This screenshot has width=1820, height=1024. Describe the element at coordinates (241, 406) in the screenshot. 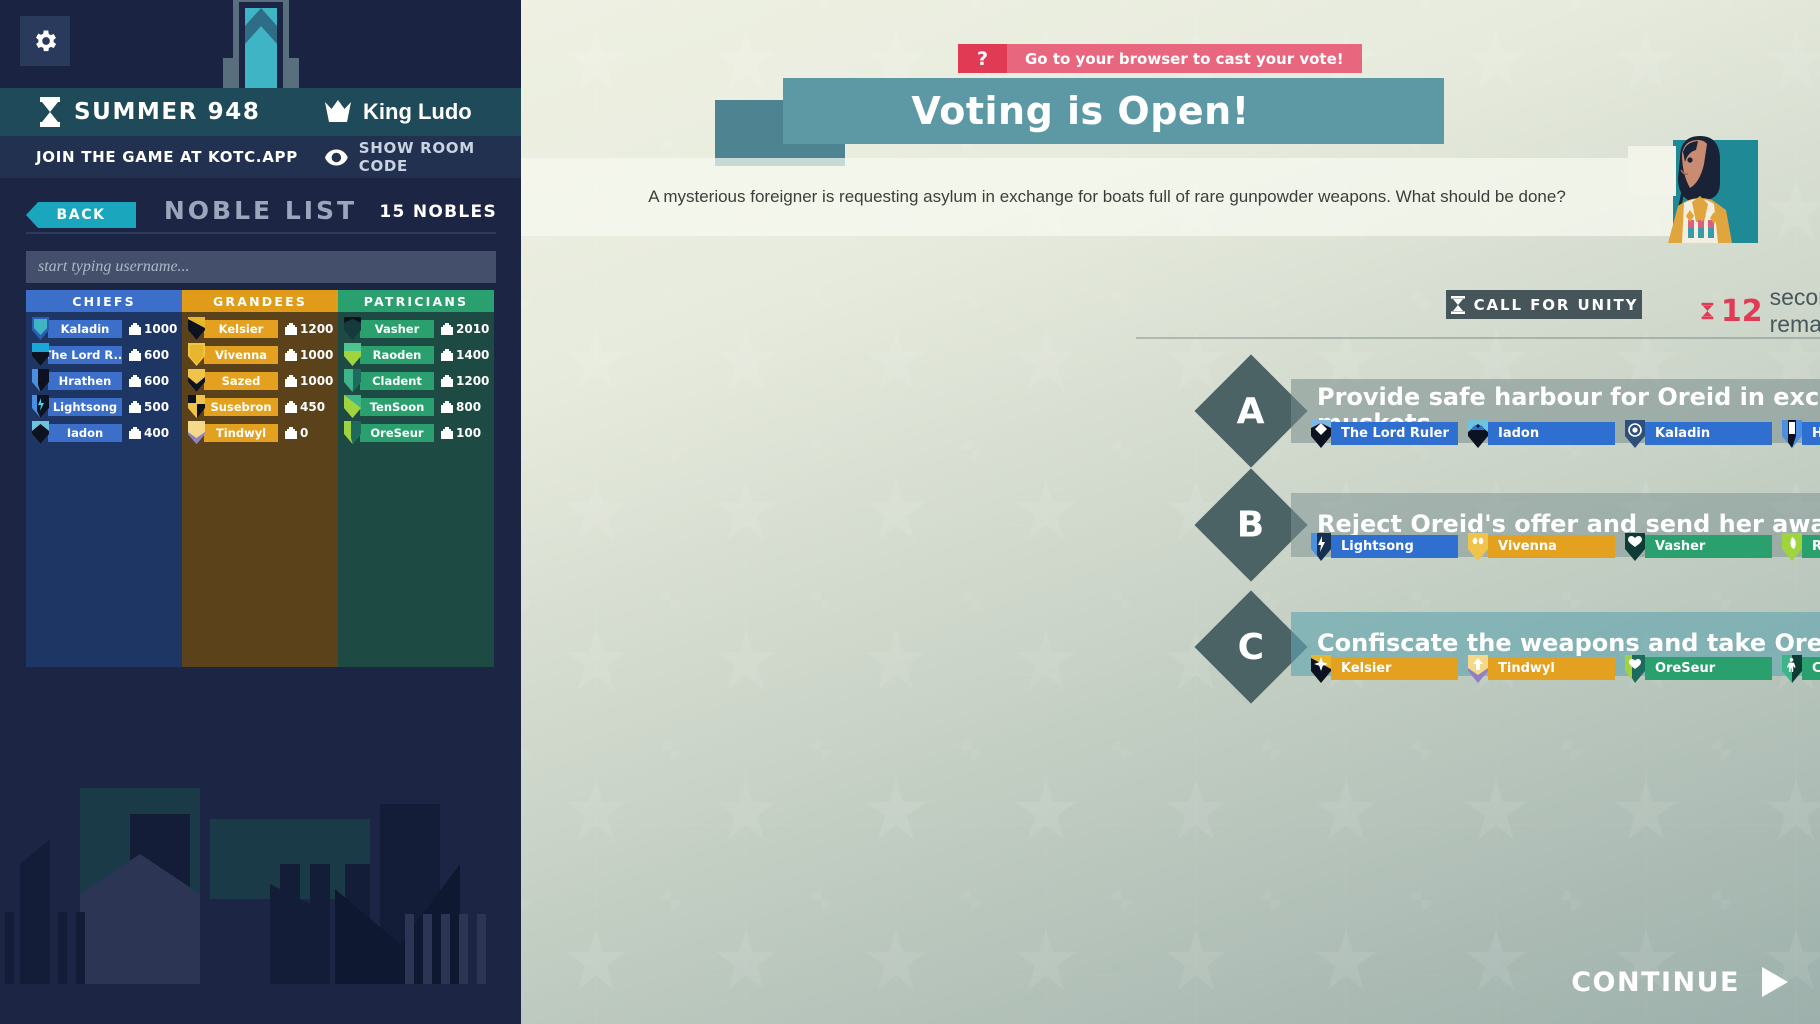

I see `noble-name: Susebron` at that location.